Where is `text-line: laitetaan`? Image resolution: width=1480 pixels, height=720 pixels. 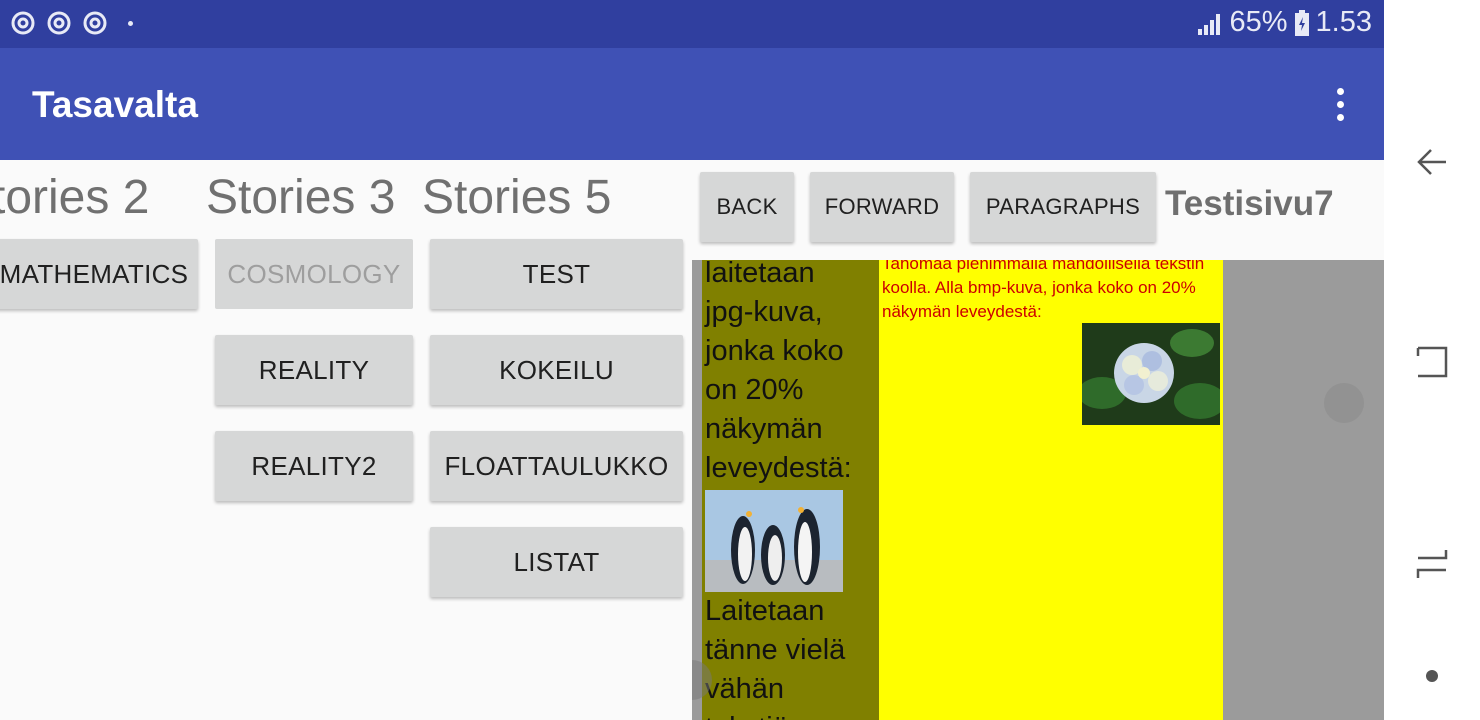
text-line: laitetaan is located at coordinates (760, 274).